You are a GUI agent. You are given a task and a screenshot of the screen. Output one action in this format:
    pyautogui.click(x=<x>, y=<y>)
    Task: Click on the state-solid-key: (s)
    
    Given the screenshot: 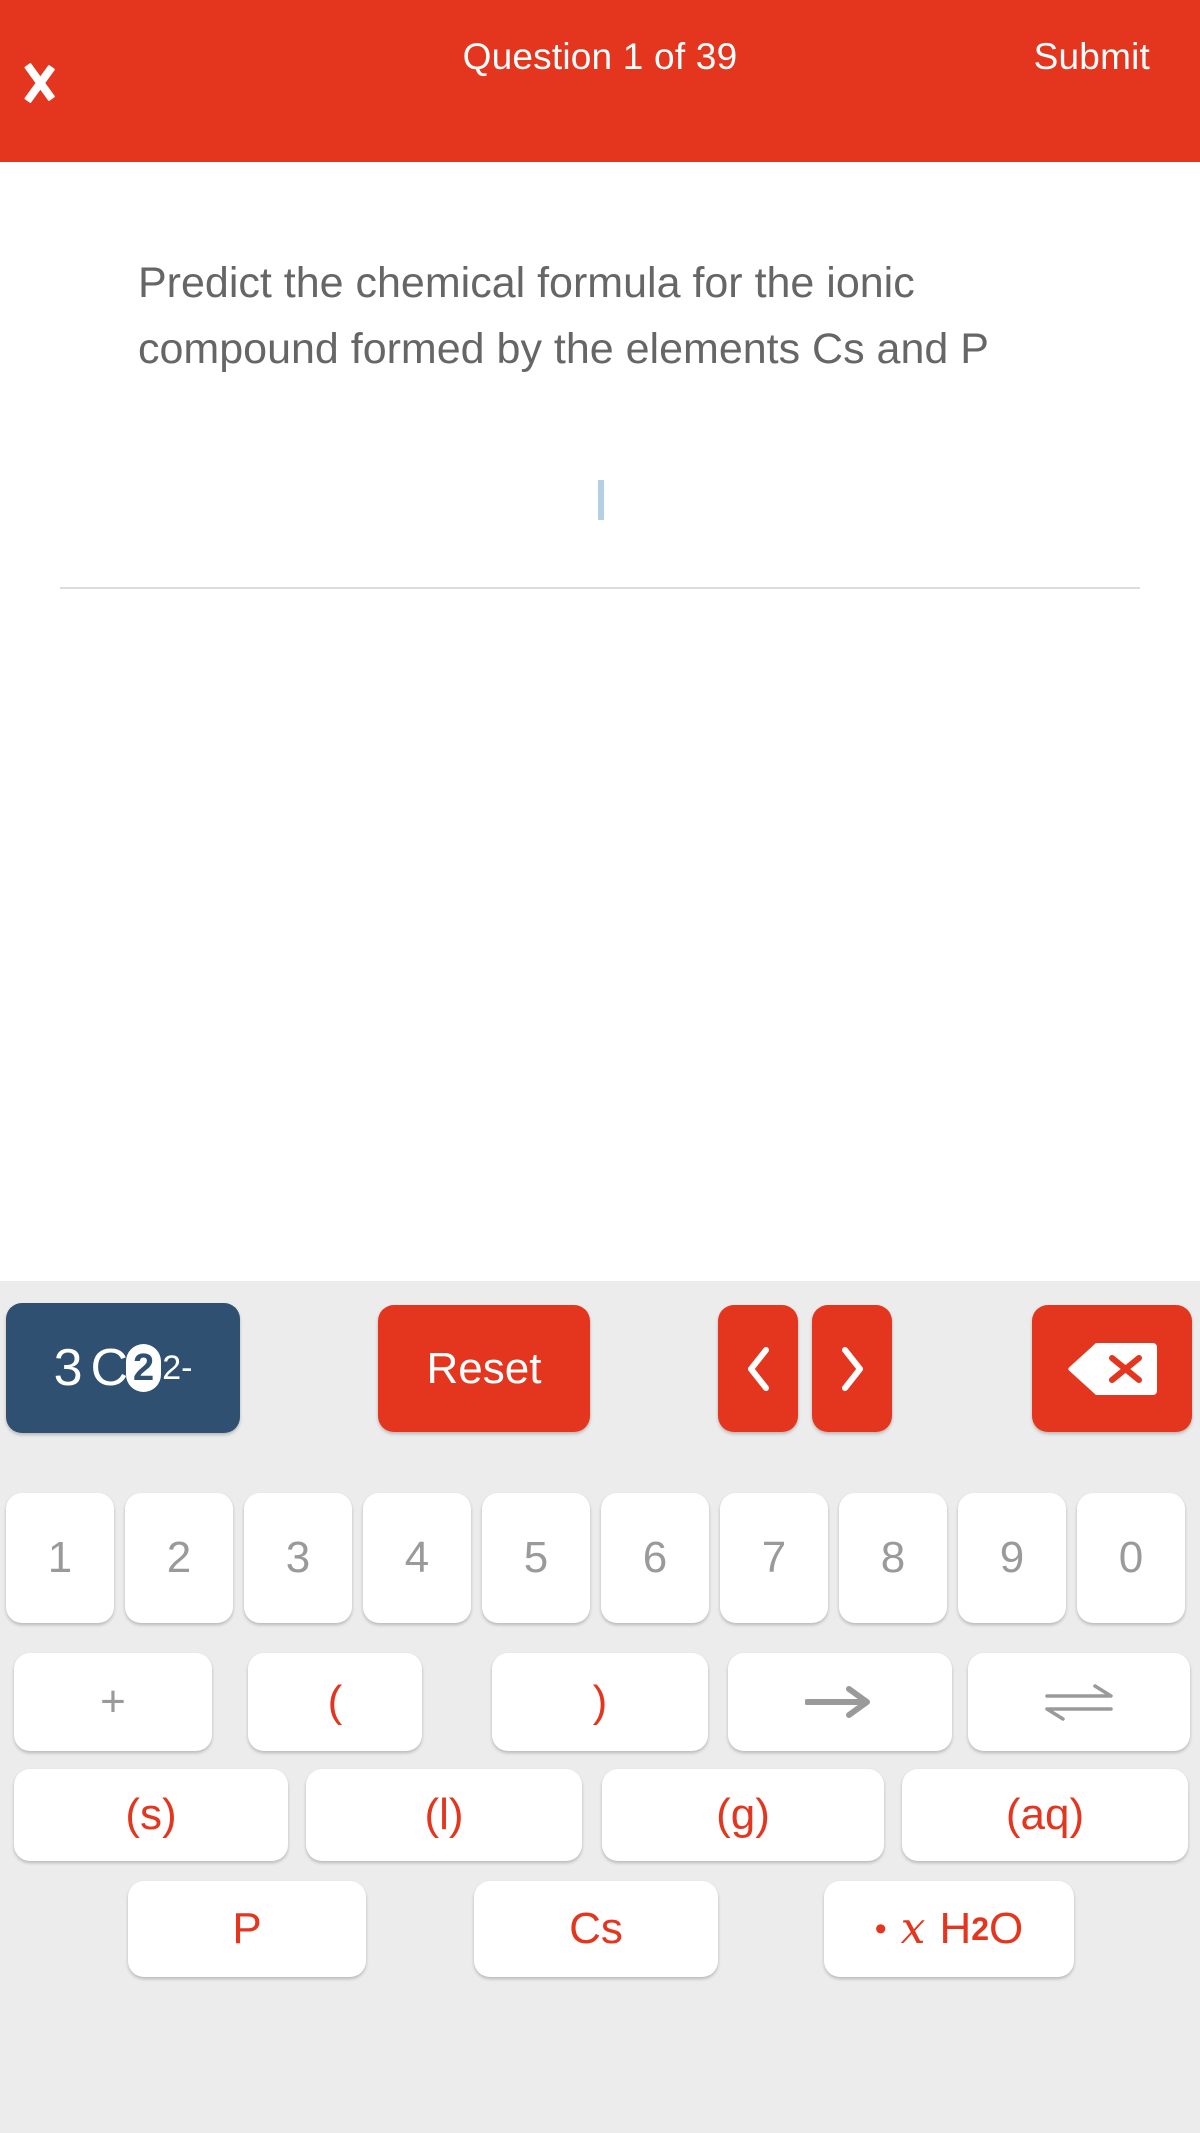 What is the action you would take?
    pyautogui.click(x=151, y=1815)
    